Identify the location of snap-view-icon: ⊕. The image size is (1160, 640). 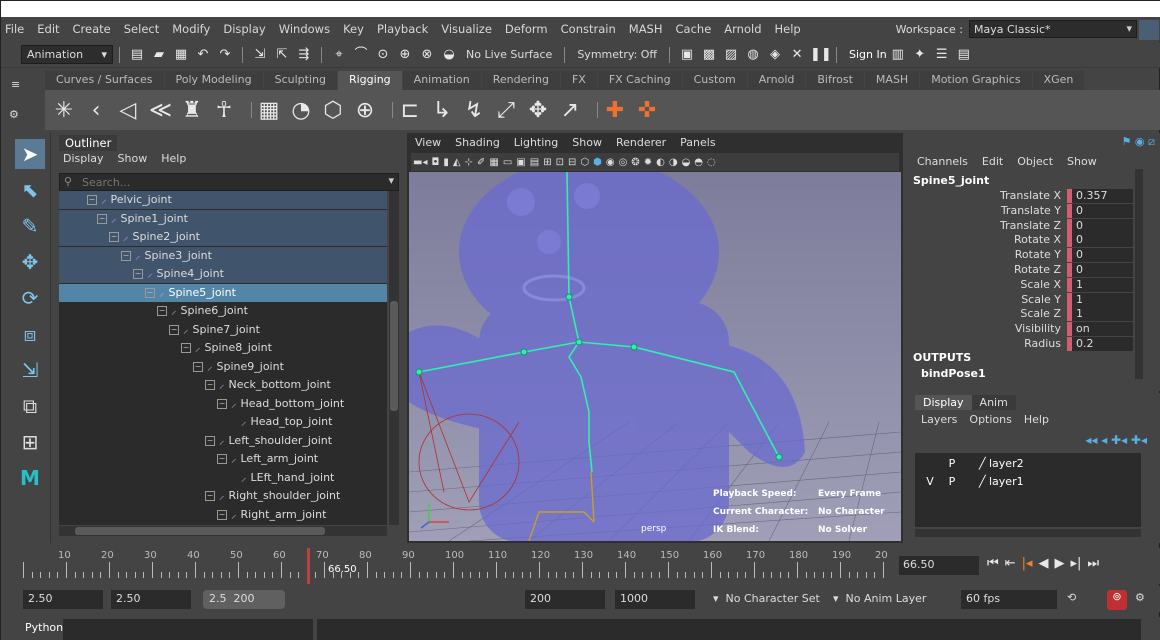
(405, 55).